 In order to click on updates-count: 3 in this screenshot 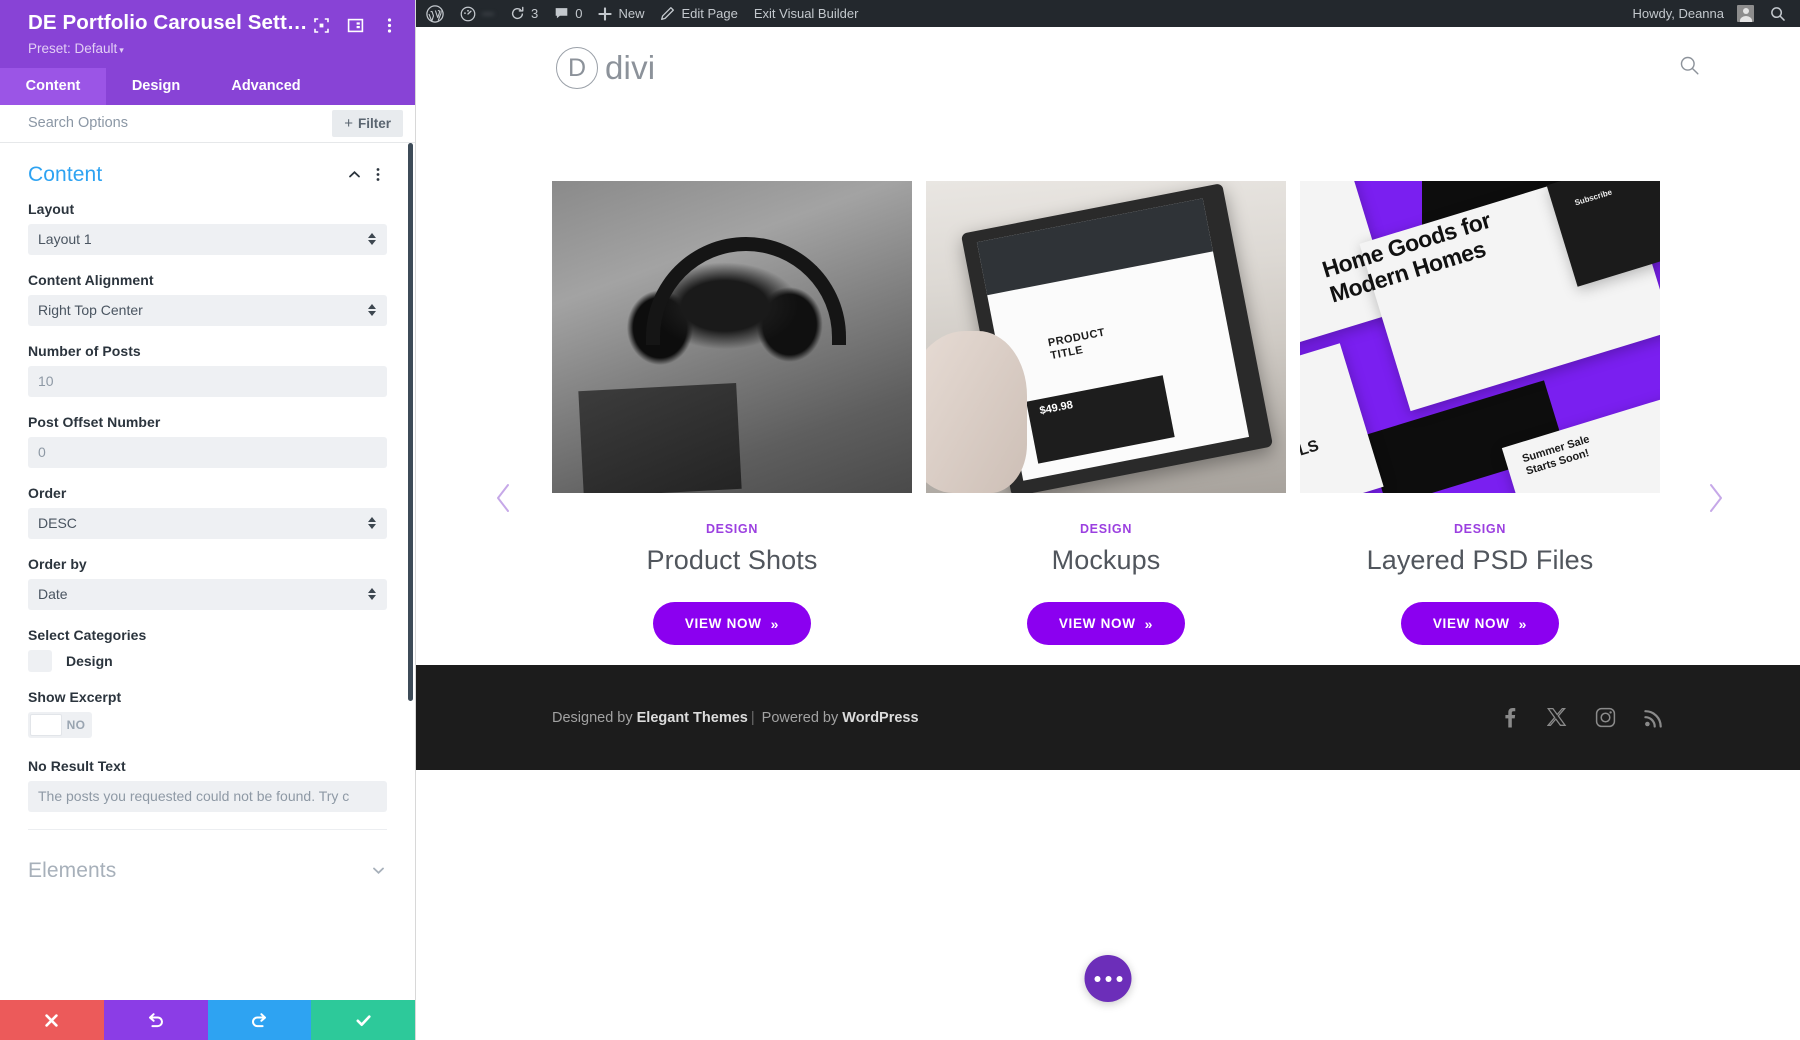, I will do `click(535, 13)`.